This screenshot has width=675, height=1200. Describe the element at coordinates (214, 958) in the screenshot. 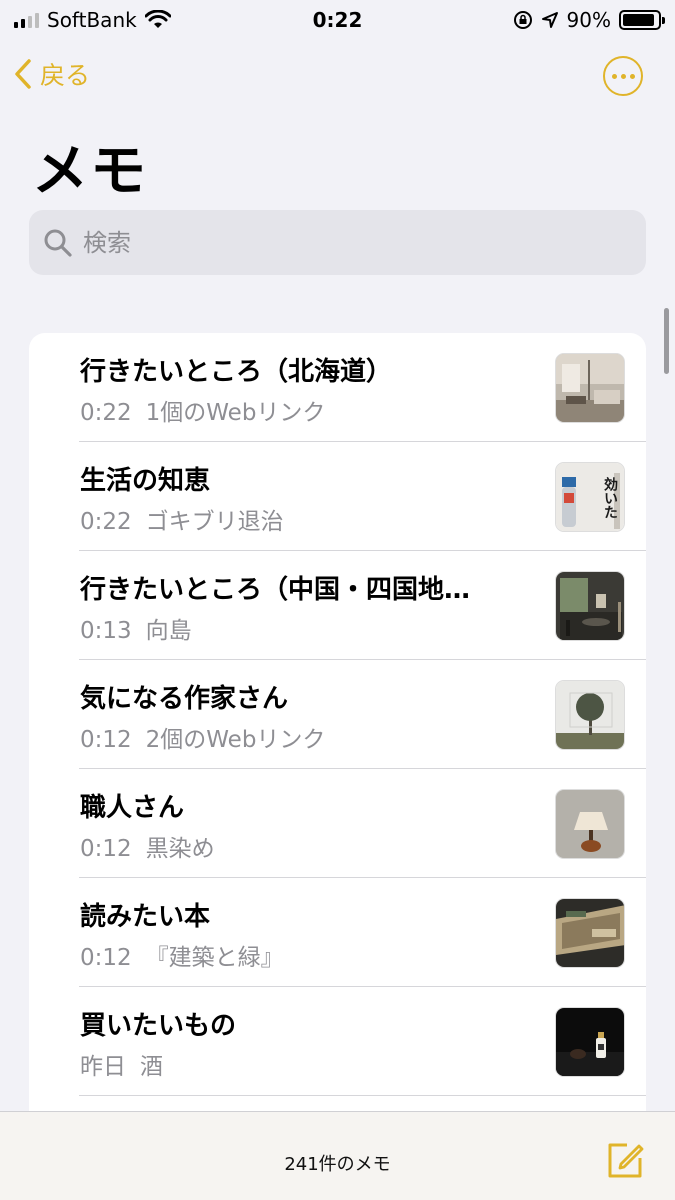

I see `note-preview: 『建築と緑』` at that location.